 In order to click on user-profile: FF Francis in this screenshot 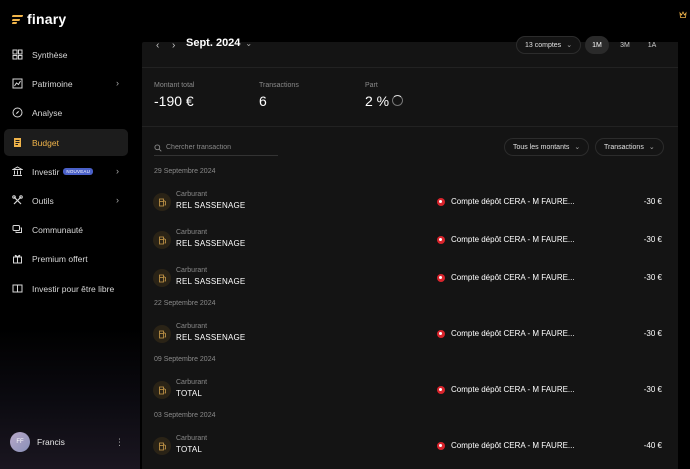, I will do `click(37, 442)`.